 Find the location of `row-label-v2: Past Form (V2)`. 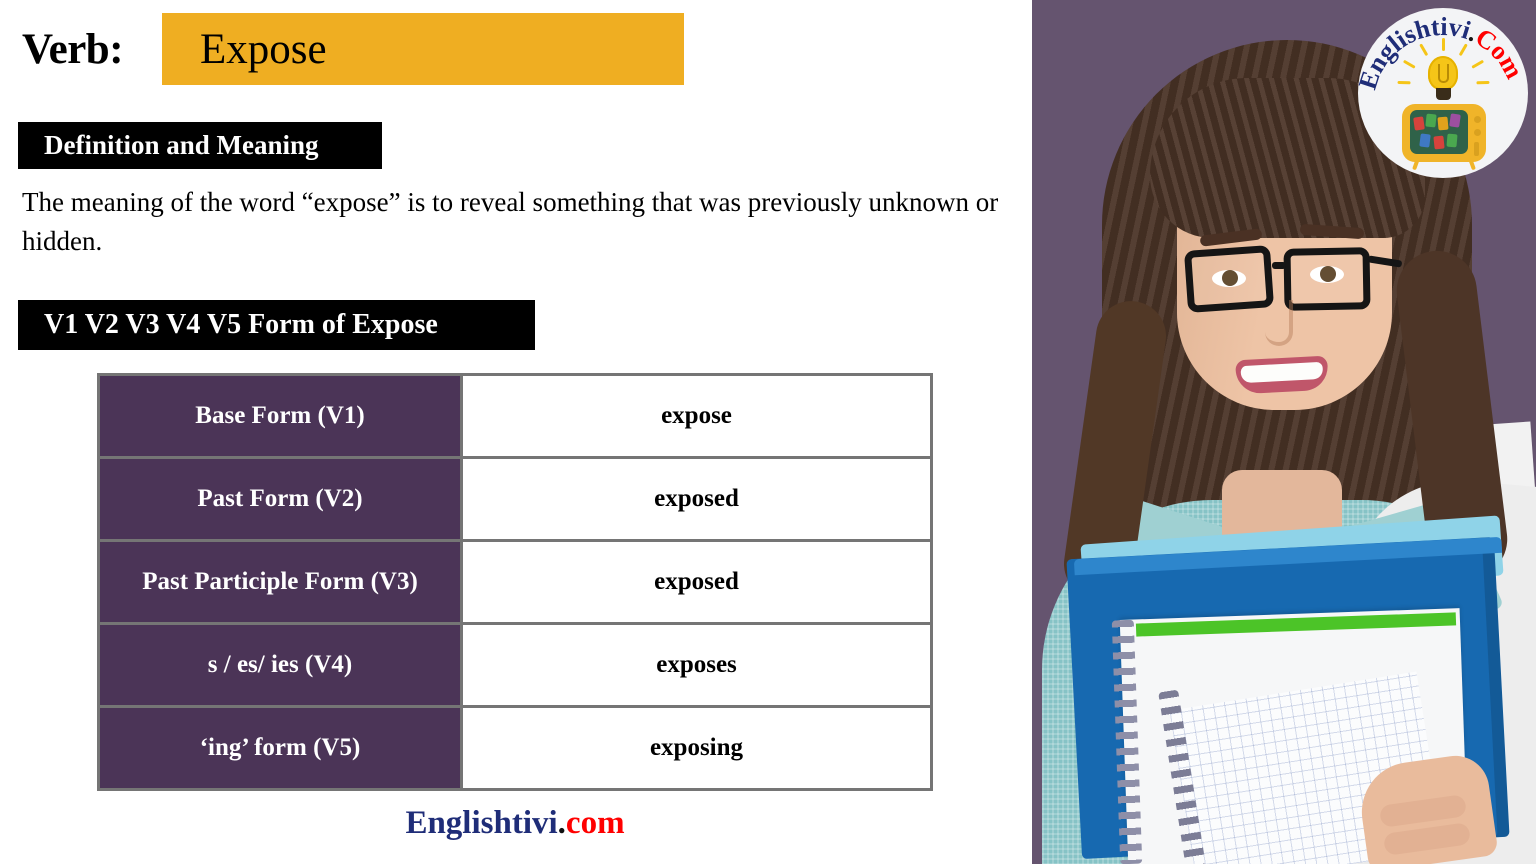

row-label-v2: Past Form (V2) is located at coordinates (280, 499).